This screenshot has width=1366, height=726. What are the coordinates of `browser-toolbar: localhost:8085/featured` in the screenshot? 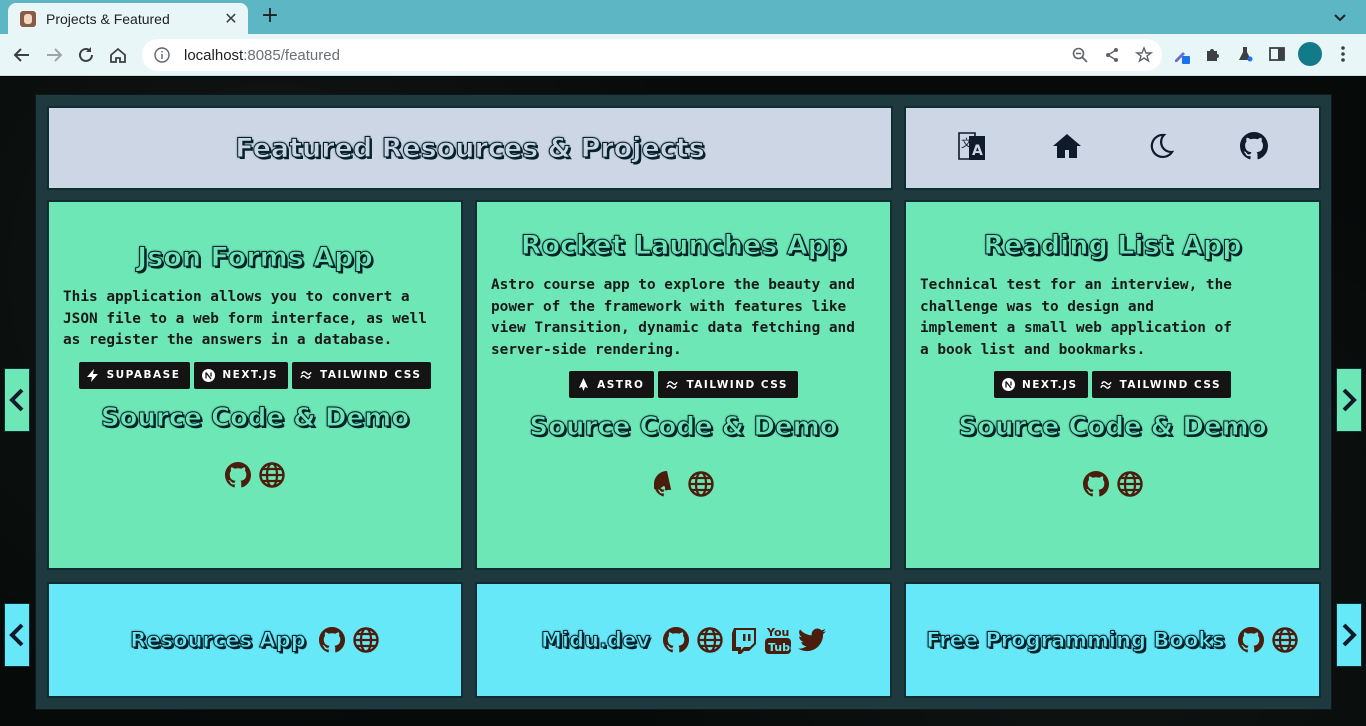 It's located at (683, 55).